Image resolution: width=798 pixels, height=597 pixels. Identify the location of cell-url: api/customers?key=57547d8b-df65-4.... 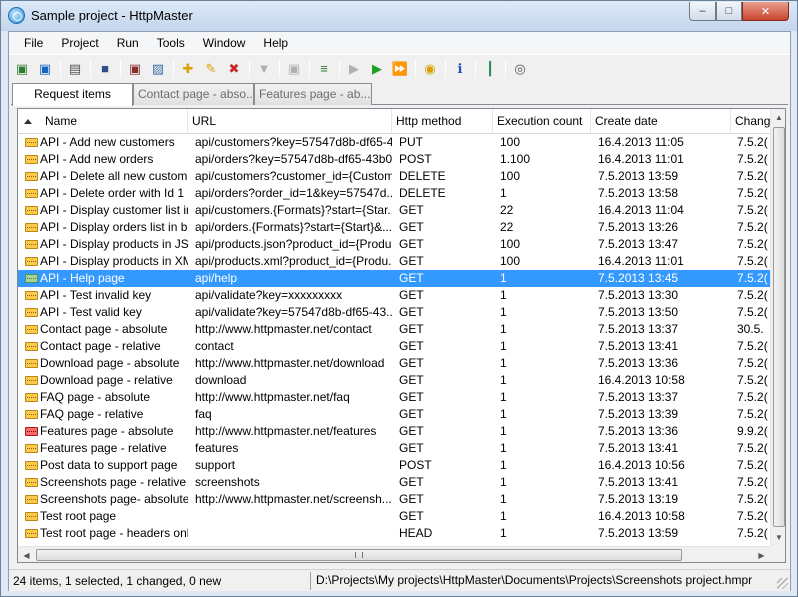
(293, 142).